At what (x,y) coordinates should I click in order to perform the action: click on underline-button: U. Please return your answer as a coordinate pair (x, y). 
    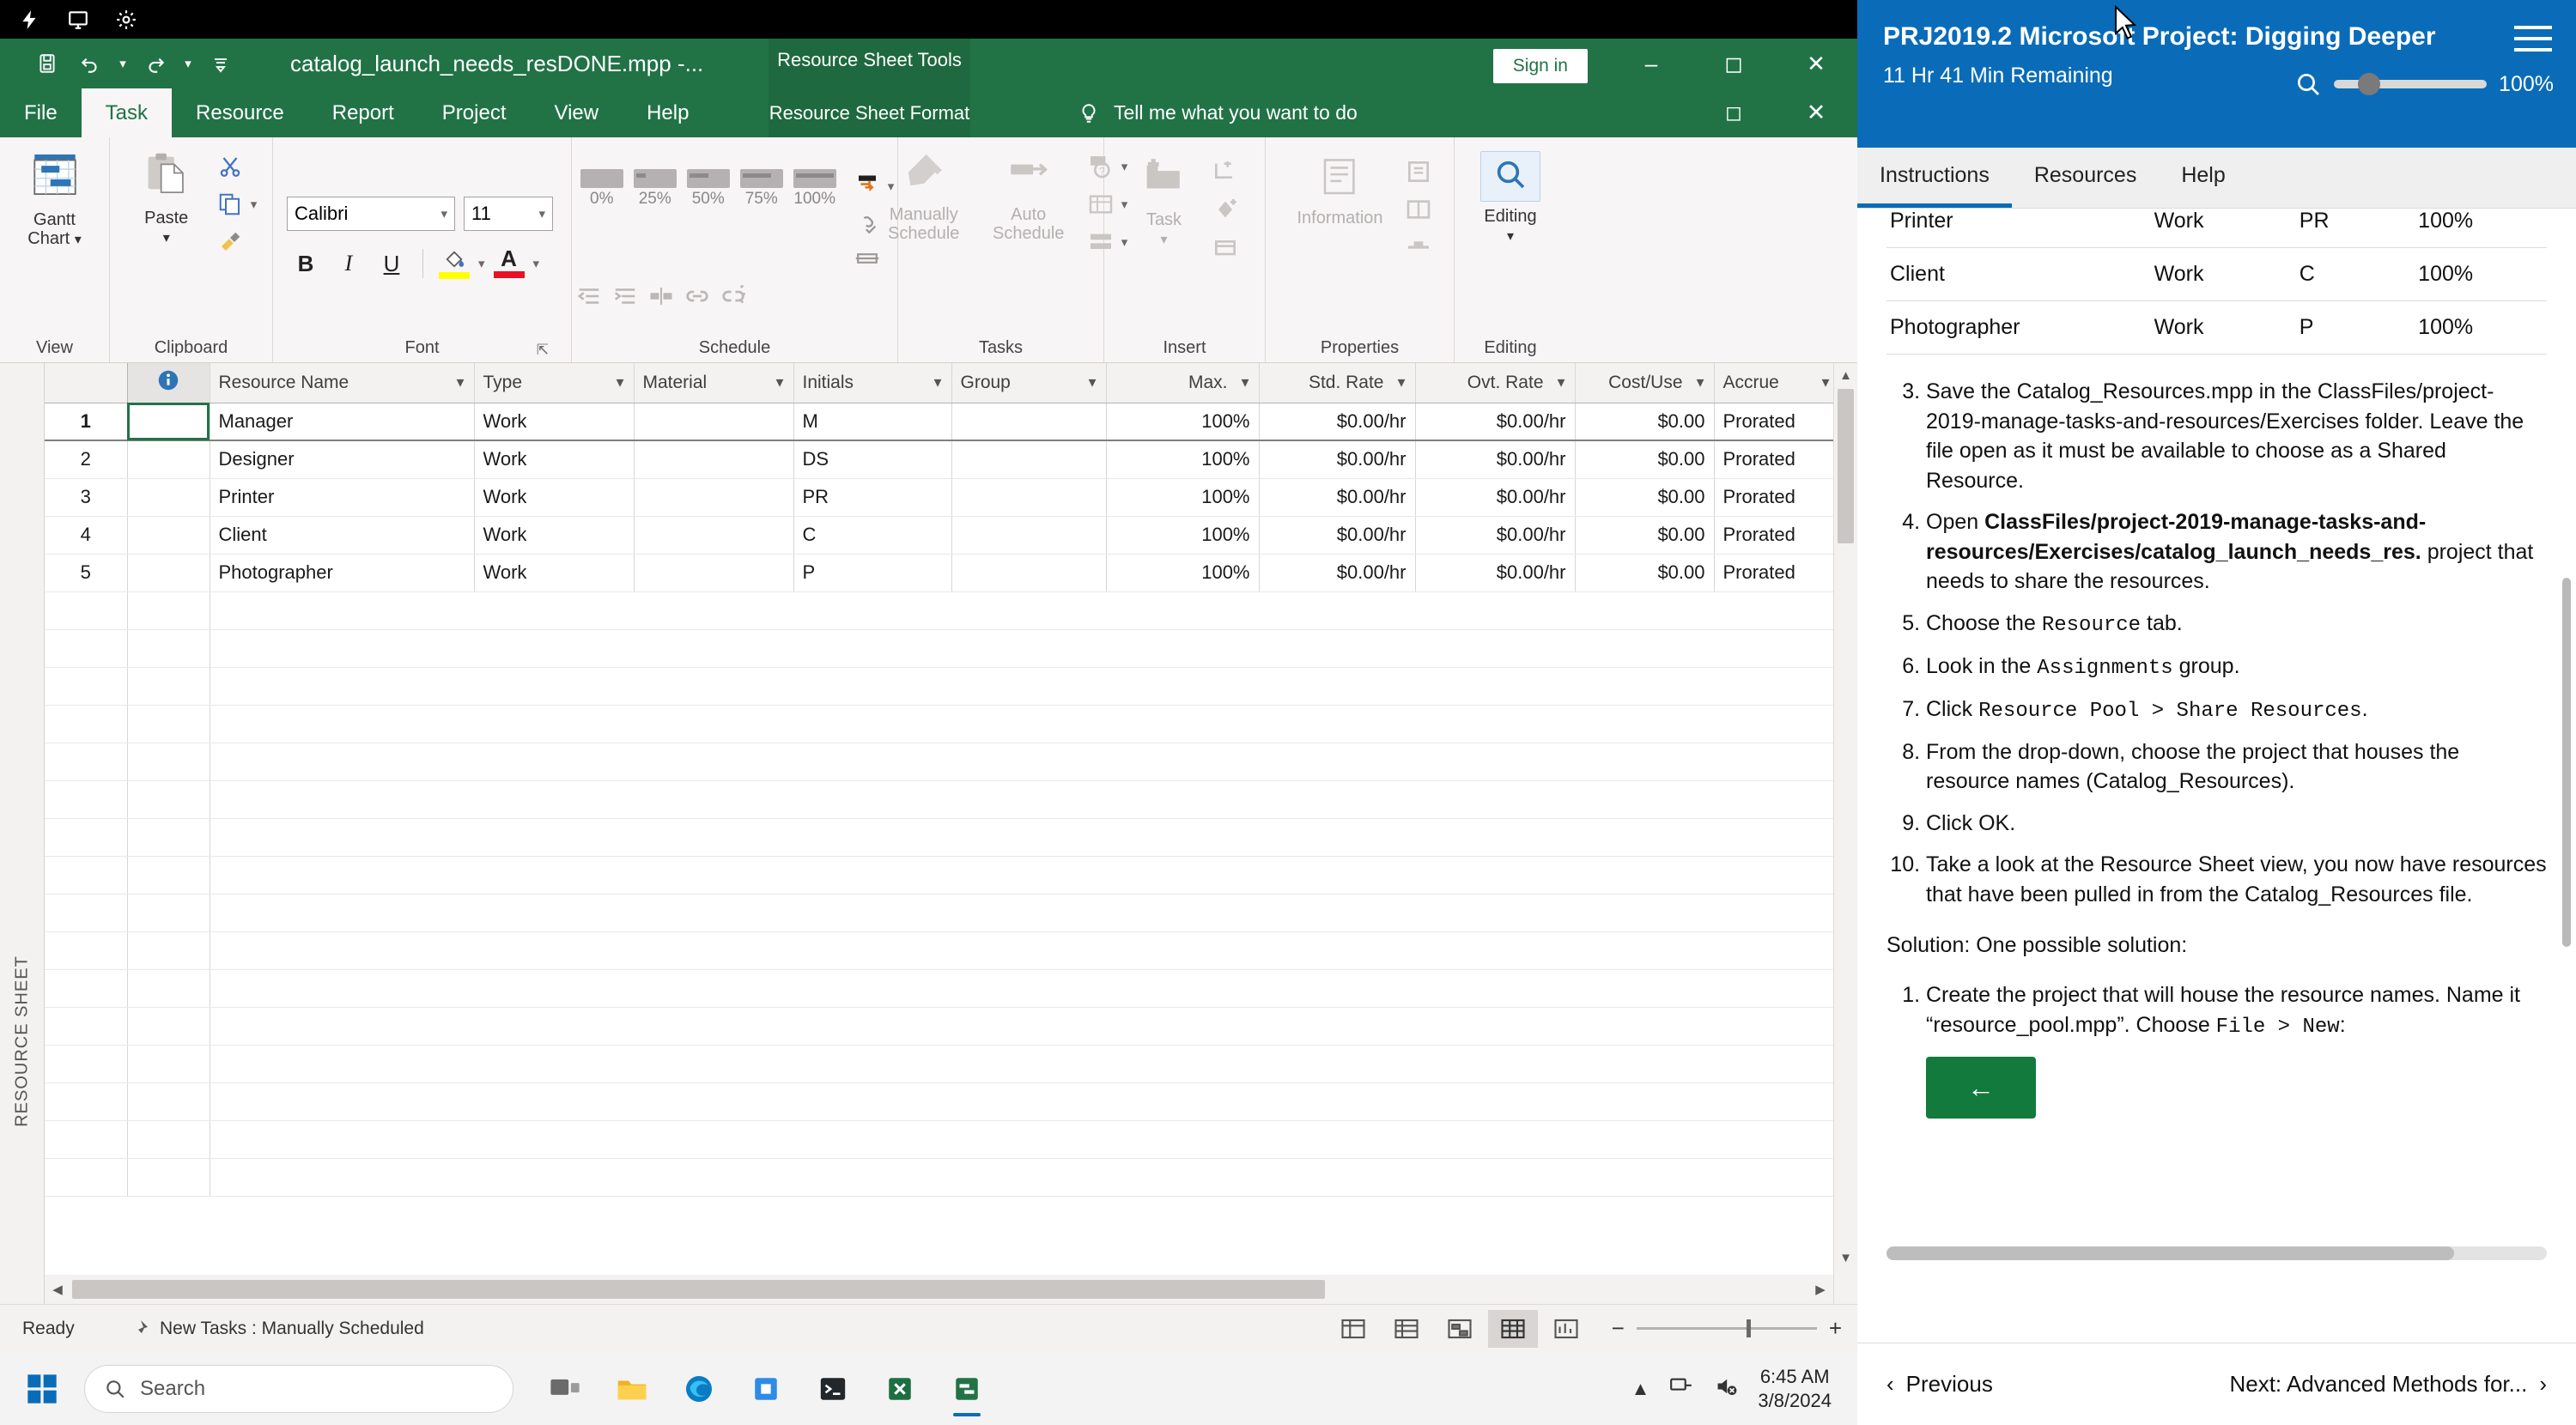
    Looking at the image, I should click on (391, 264).